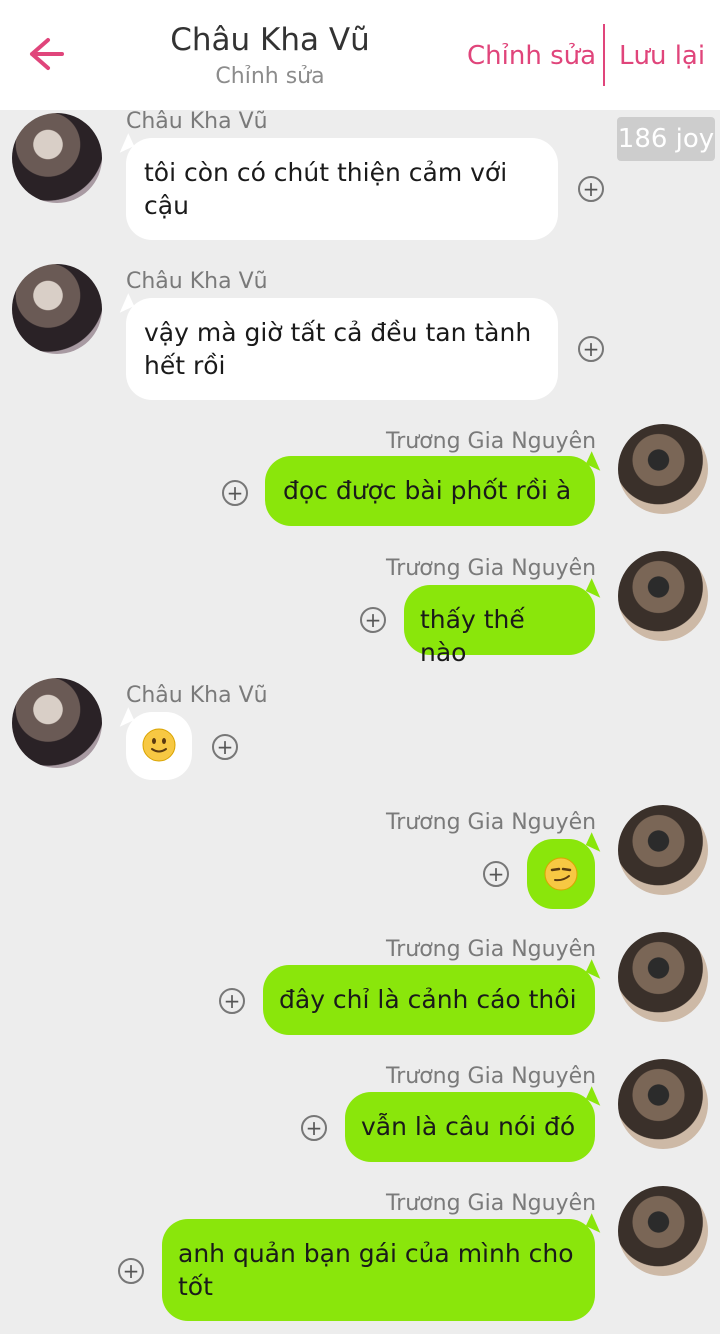 This screenshot has width=720, height=1334. Describe the element at coordinates (499, 626) in the screenshot. I see `message-bubble: thấy thế nào` at that location.